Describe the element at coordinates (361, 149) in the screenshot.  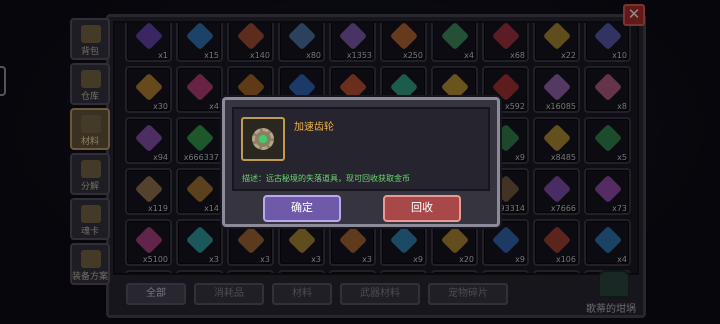
I see `dialog-body: 加速齿轮 描述：远古秘境的失落道具，现可回收获取金币` at that location.